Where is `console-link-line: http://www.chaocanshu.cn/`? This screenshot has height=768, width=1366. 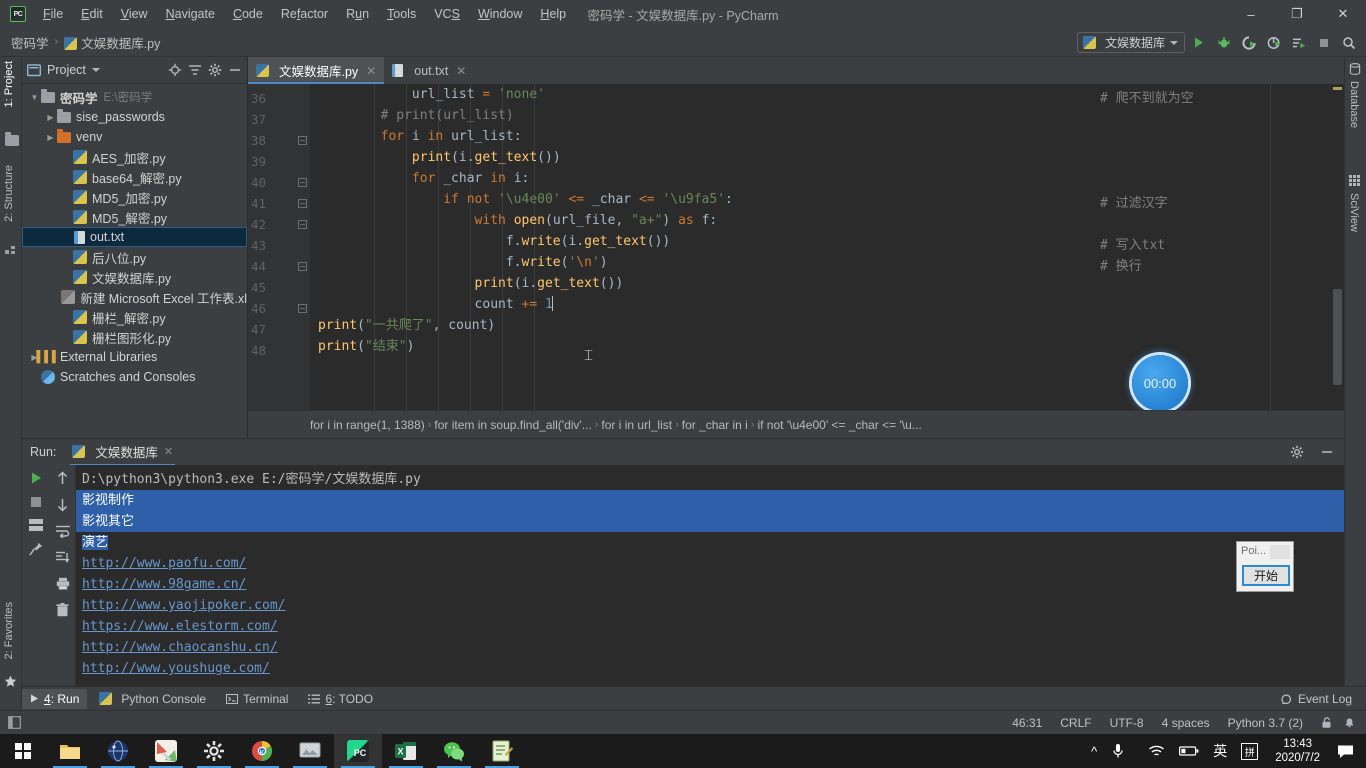
console-link-line: http://www.chaocanshu.cn/ is located at coordinates (713, 647).